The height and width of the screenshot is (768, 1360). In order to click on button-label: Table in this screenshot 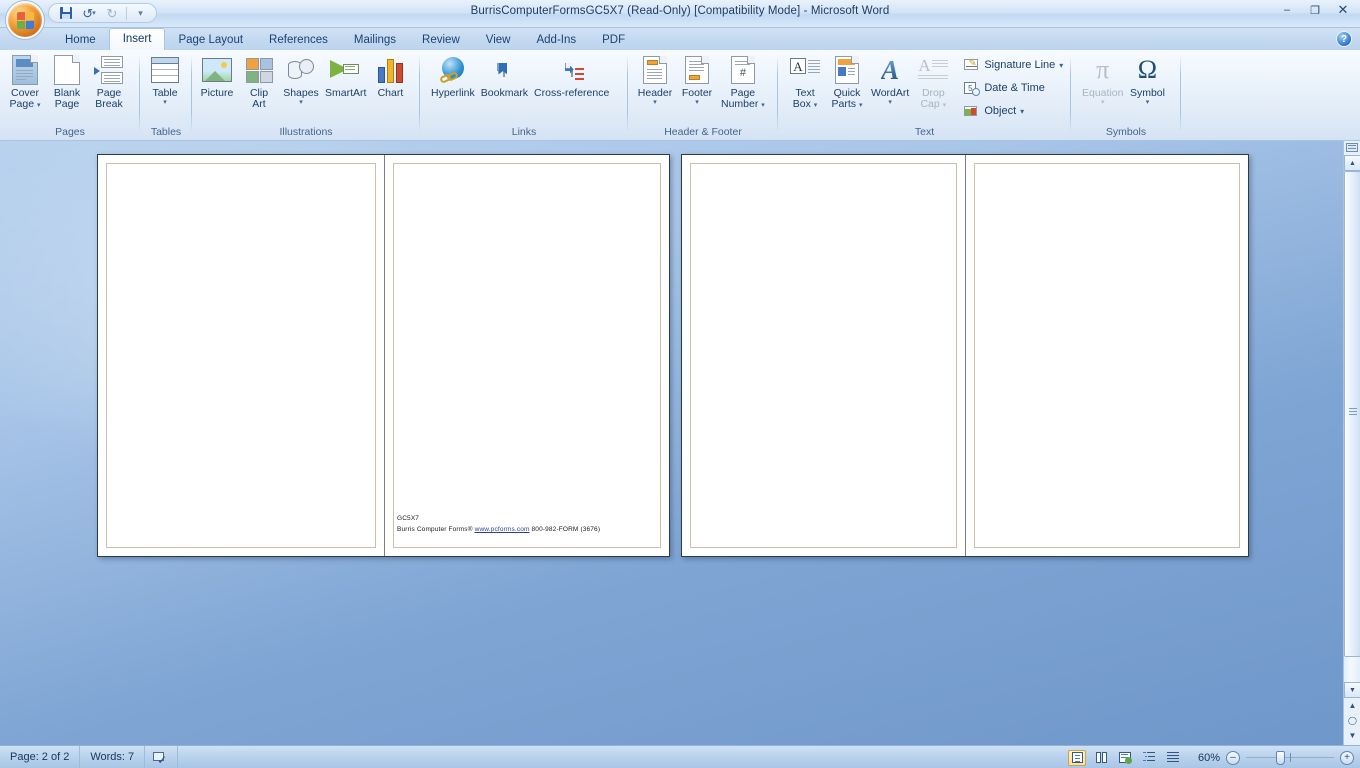, I will do `click(165, 93)`.